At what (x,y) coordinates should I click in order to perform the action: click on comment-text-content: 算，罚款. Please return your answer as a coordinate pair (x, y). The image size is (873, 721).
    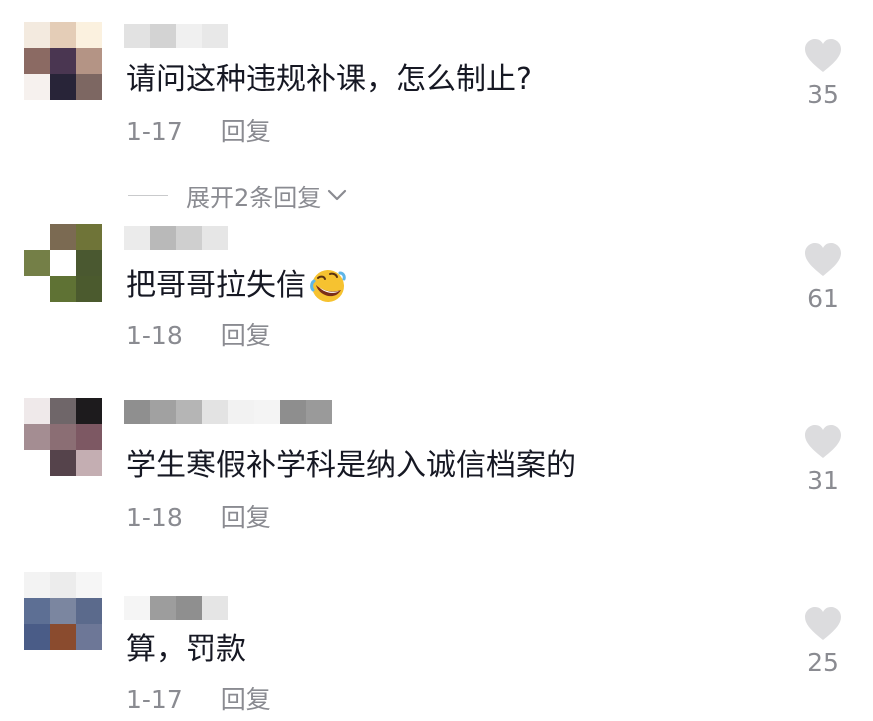
    Looking at the image, I should click on (186, 649).